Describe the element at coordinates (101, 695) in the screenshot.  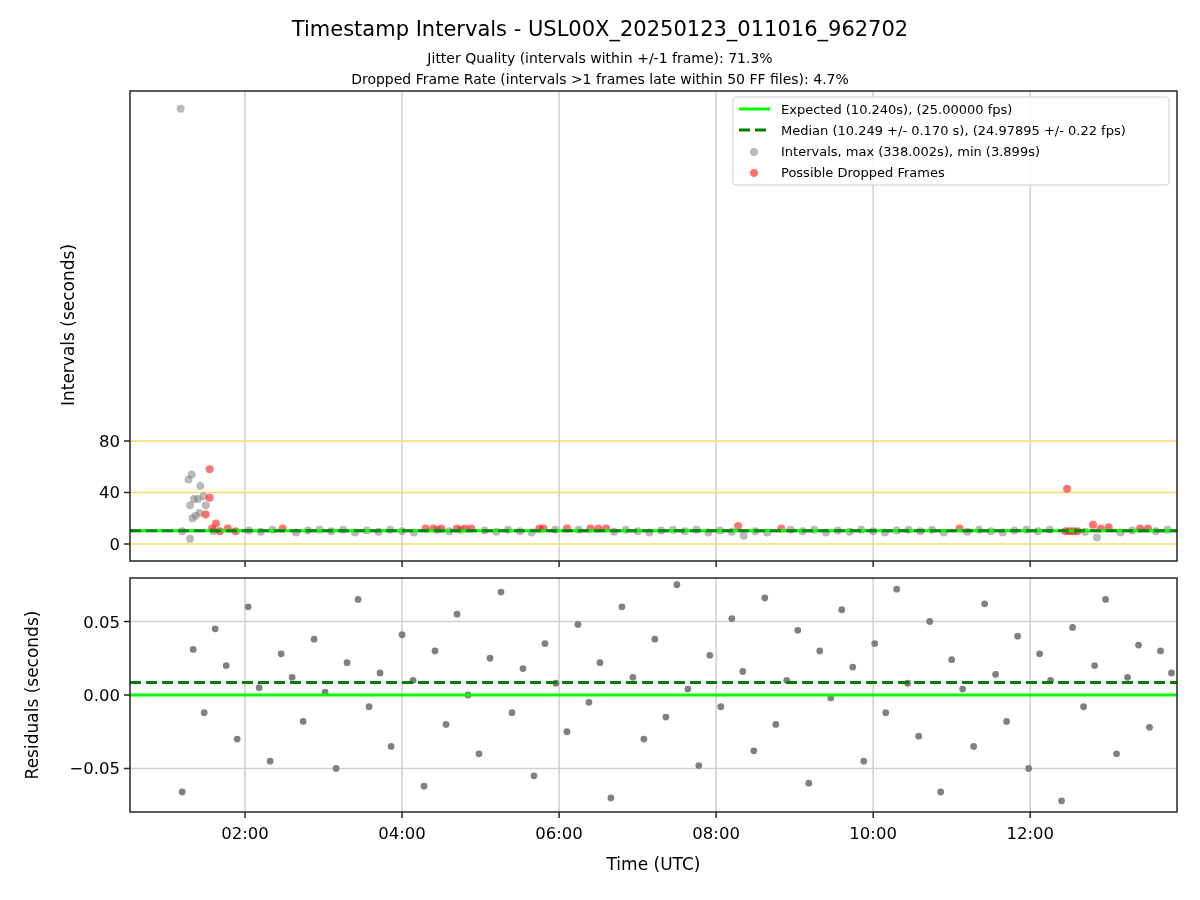
I see `tick-label: 0.00` at that location.